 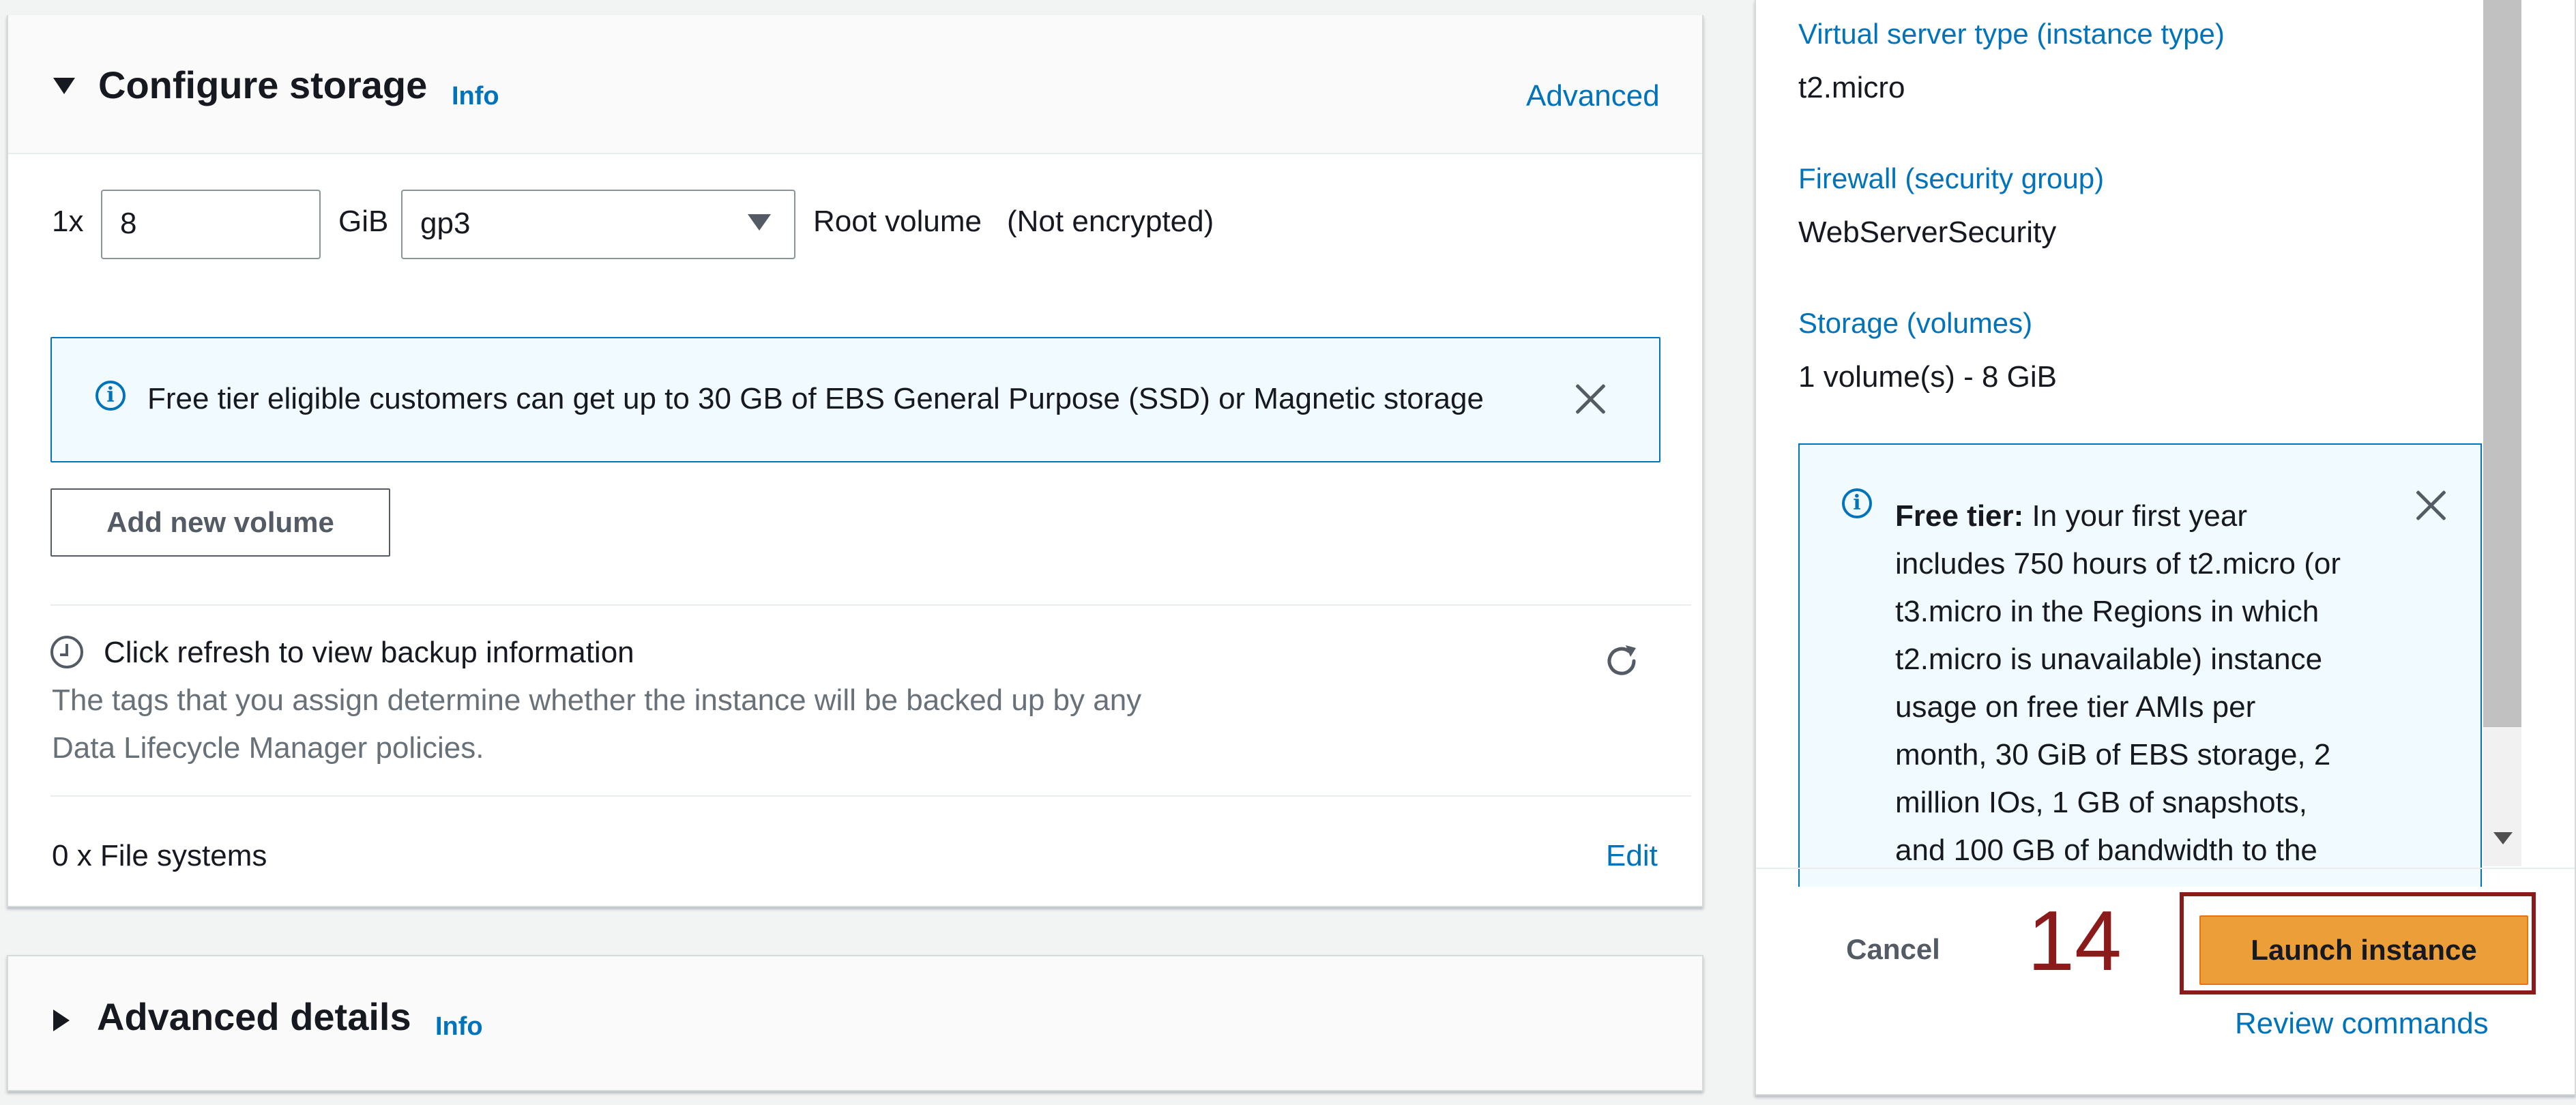 What do you see at coordinates (2118, 563) in the screenshot?
I see `free-tier-line: includes 750 hours of t2.micro (or` at bounding box center [2118, 563].